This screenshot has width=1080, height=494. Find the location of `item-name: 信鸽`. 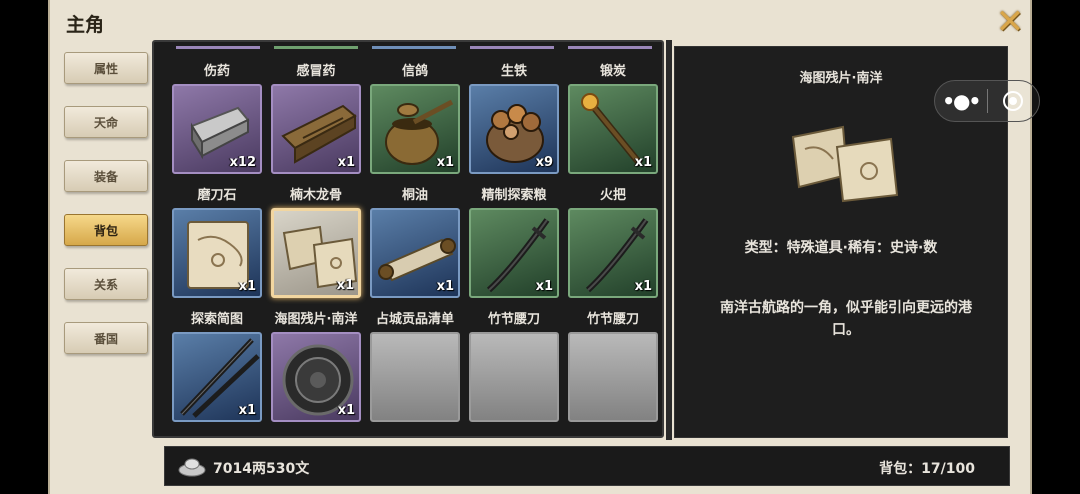

item-name: 信鸽 is located at coordinates (414, 71).